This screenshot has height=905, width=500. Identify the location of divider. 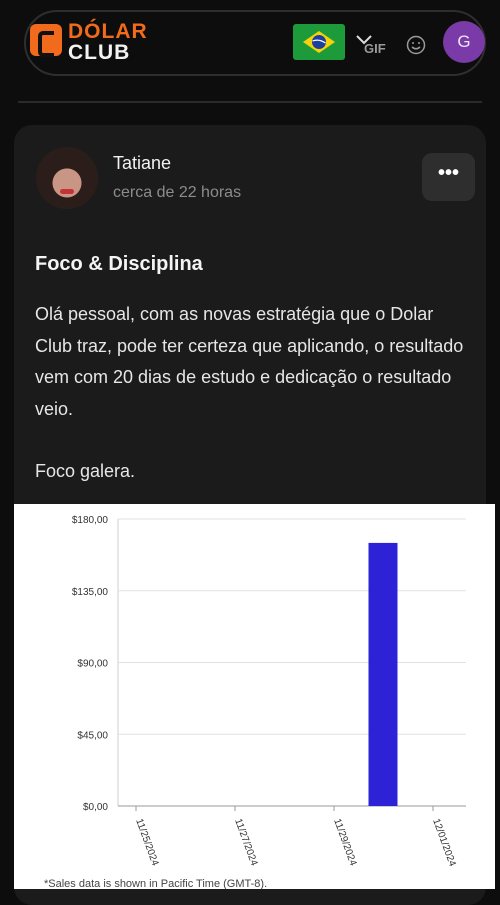
(250, 102).